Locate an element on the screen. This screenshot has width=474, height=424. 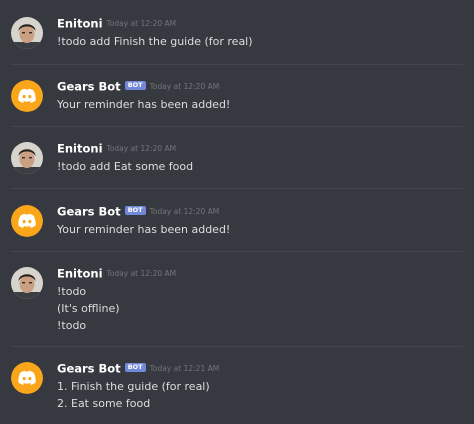
message-line: !todo add Eat some food is located at coordinates (125, 166).